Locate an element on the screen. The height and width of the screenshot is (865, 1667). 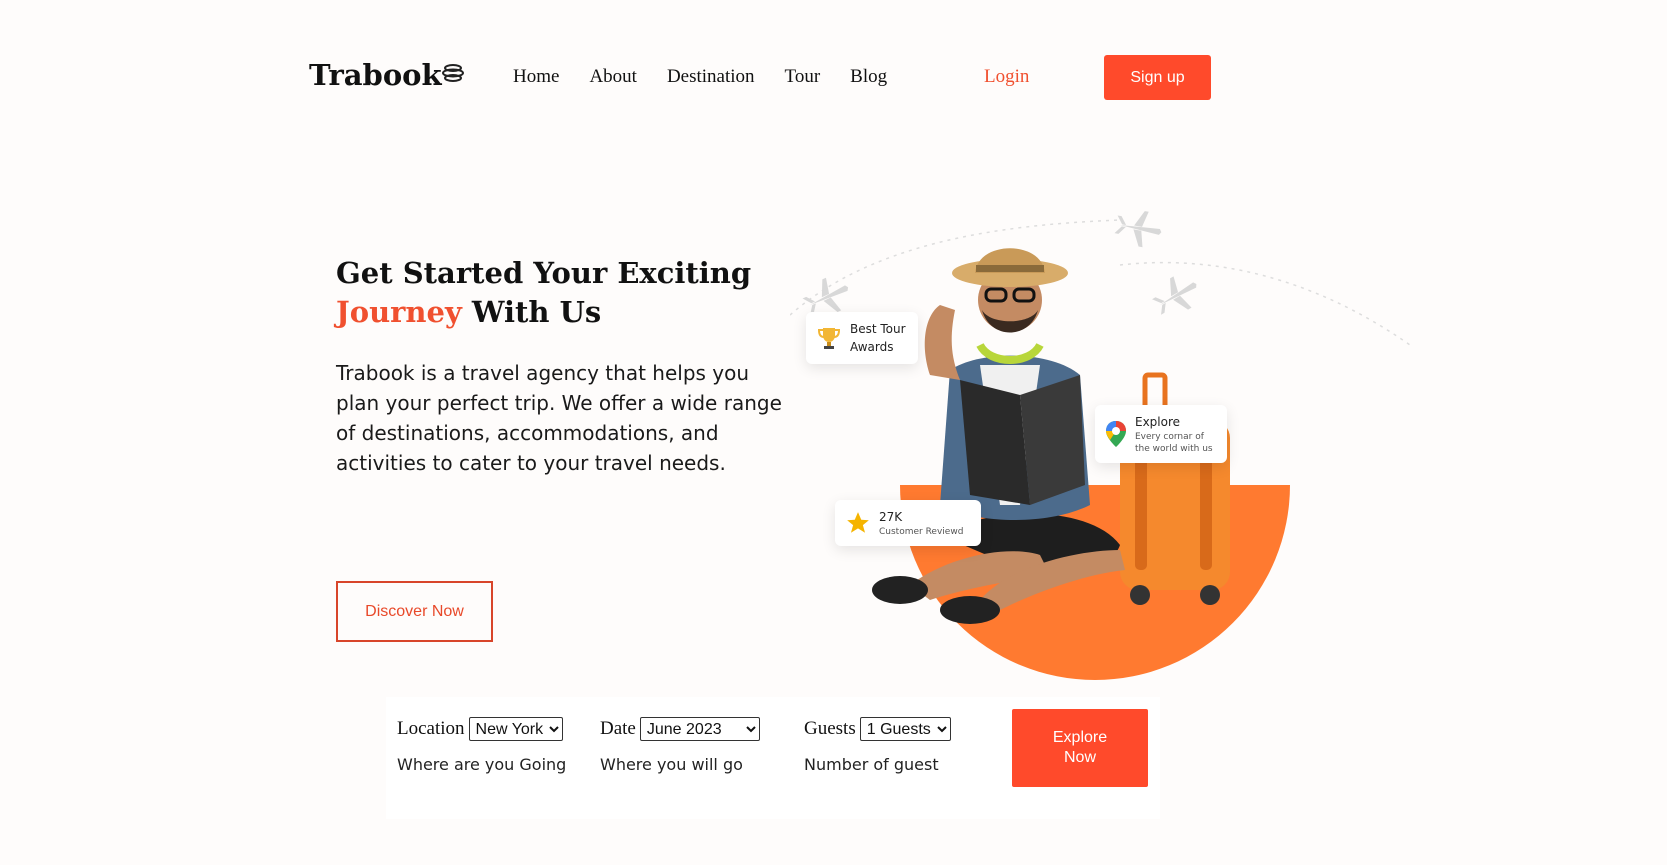
logo: Trabook is located at coordinates (387, 75).